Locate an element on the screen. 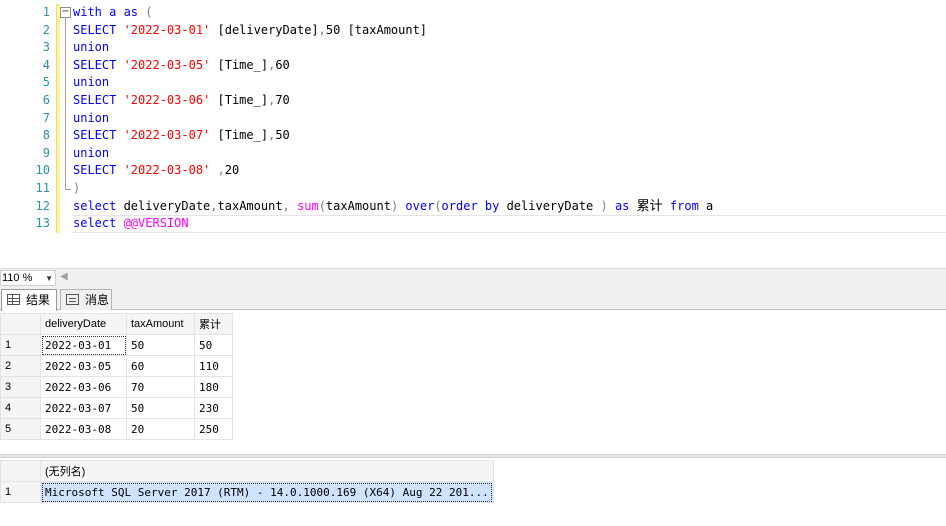 The image size is (946, 526). code-token: order by is located at coordinates (474, 205).